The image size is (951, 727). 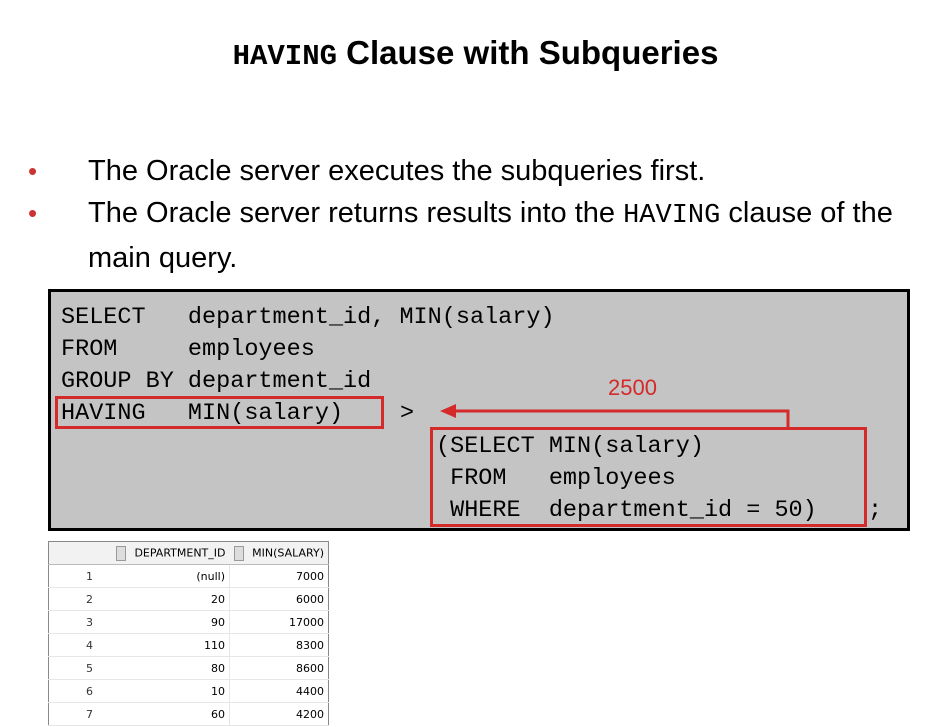 I want to click on table-row: 4 110 8300, so click(x=188, y=645).